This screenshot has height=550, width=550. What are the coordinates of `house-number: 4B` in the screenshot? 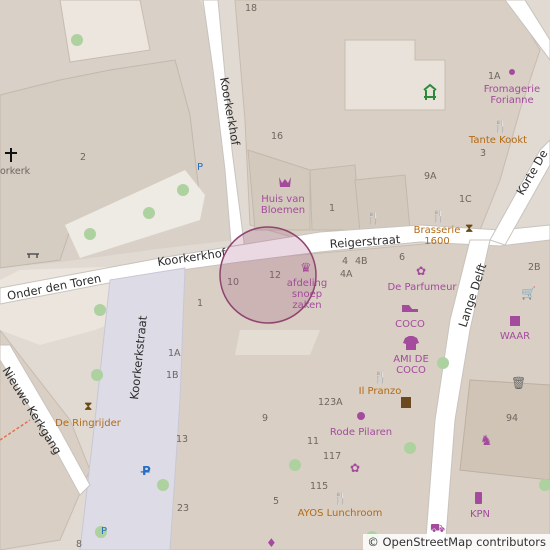 It's located at (361, 261).